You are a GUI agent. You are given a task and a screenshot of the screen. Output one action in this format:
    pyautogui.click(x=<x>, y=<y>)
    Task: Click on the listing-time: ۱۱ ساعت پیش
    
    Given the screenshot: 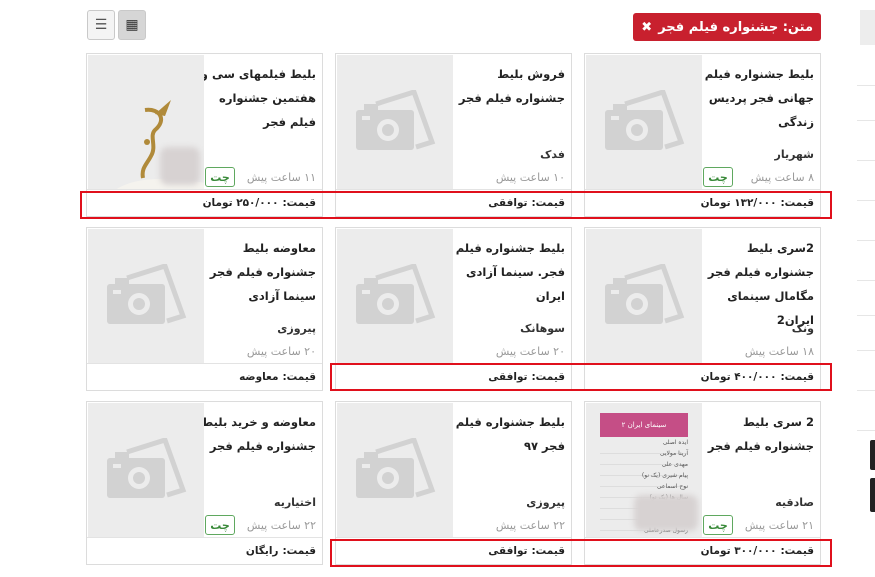 What is the action you would take?
    pyautogui.click(x=281, y=177)
    